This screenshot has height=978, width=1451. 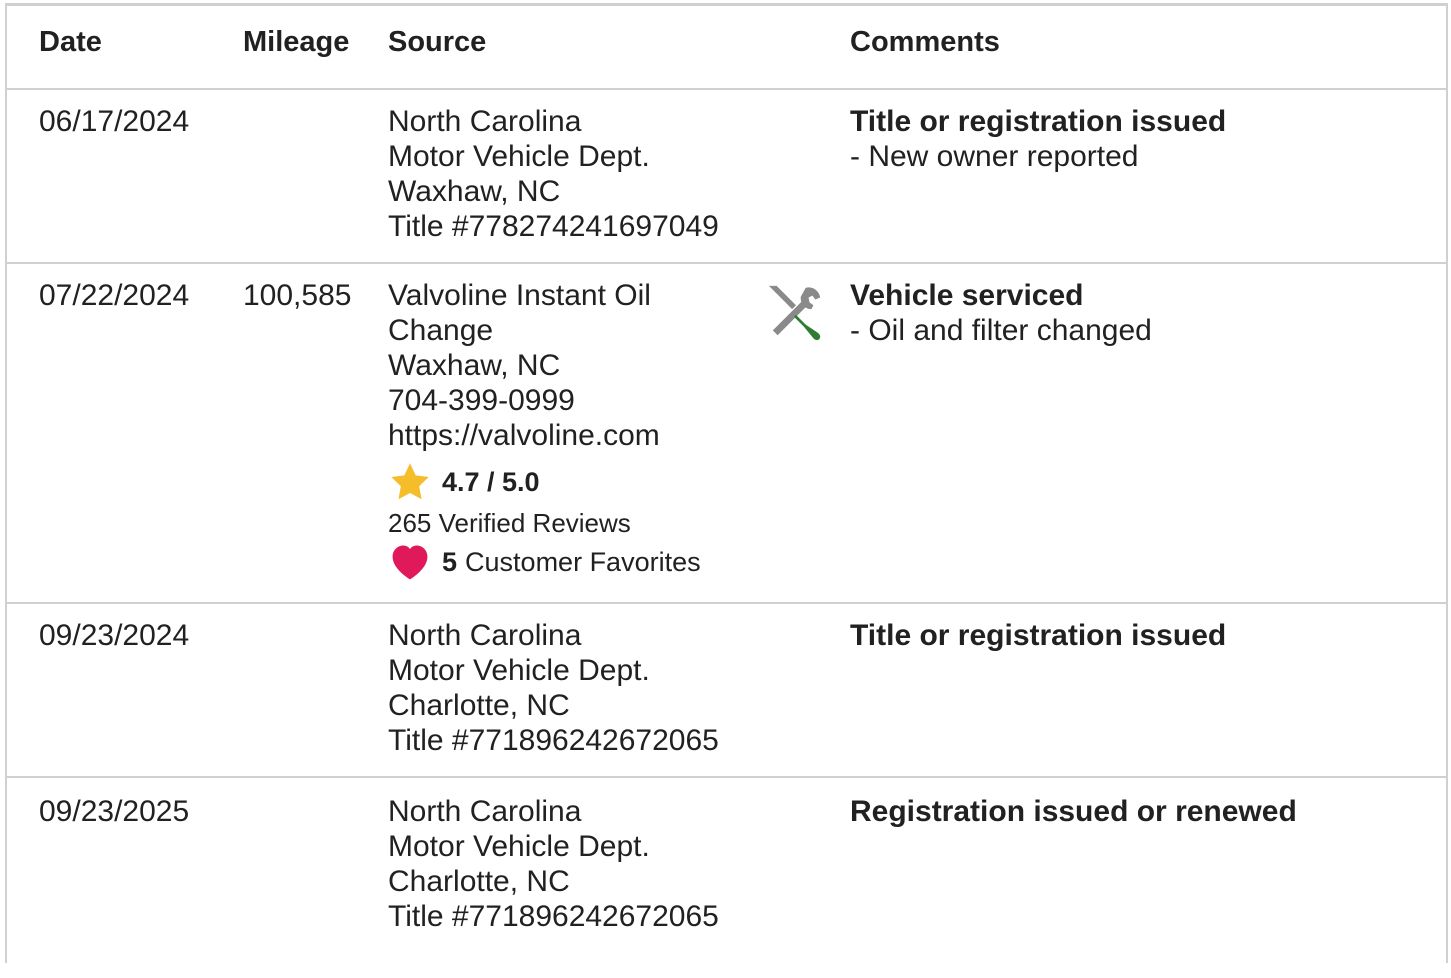 I want to click on header-mileage: Mileage, so click(x=296, y=42).